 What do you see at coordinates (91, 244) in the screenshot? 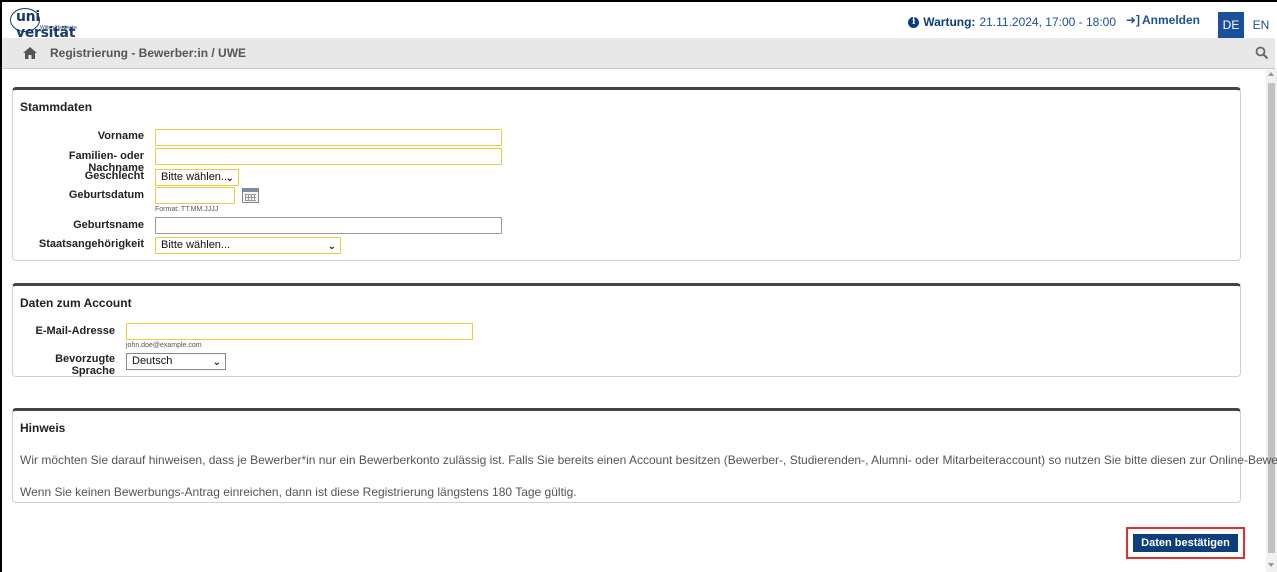
I see `staatsangehoerigkeit-label: Staatsangehörigkeit` at bounding box center [91, 244].